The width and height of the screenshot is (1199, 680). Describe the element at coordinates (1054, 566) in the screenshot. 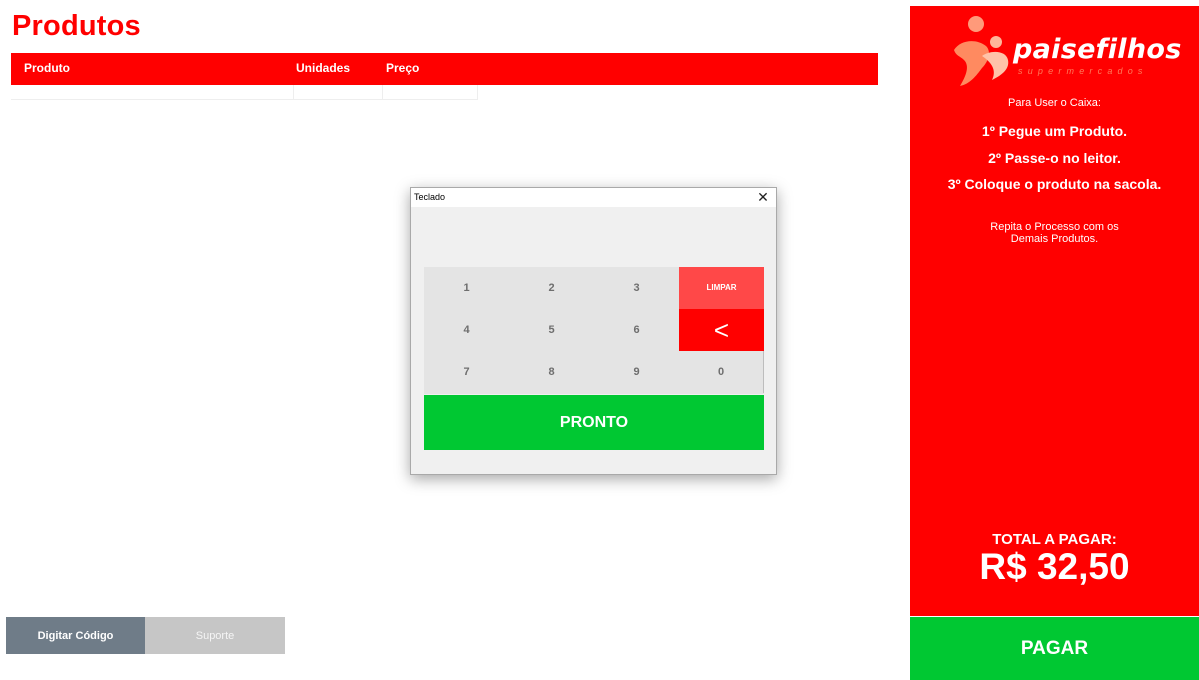

I see `total-value: R$ 32,50` at that location.